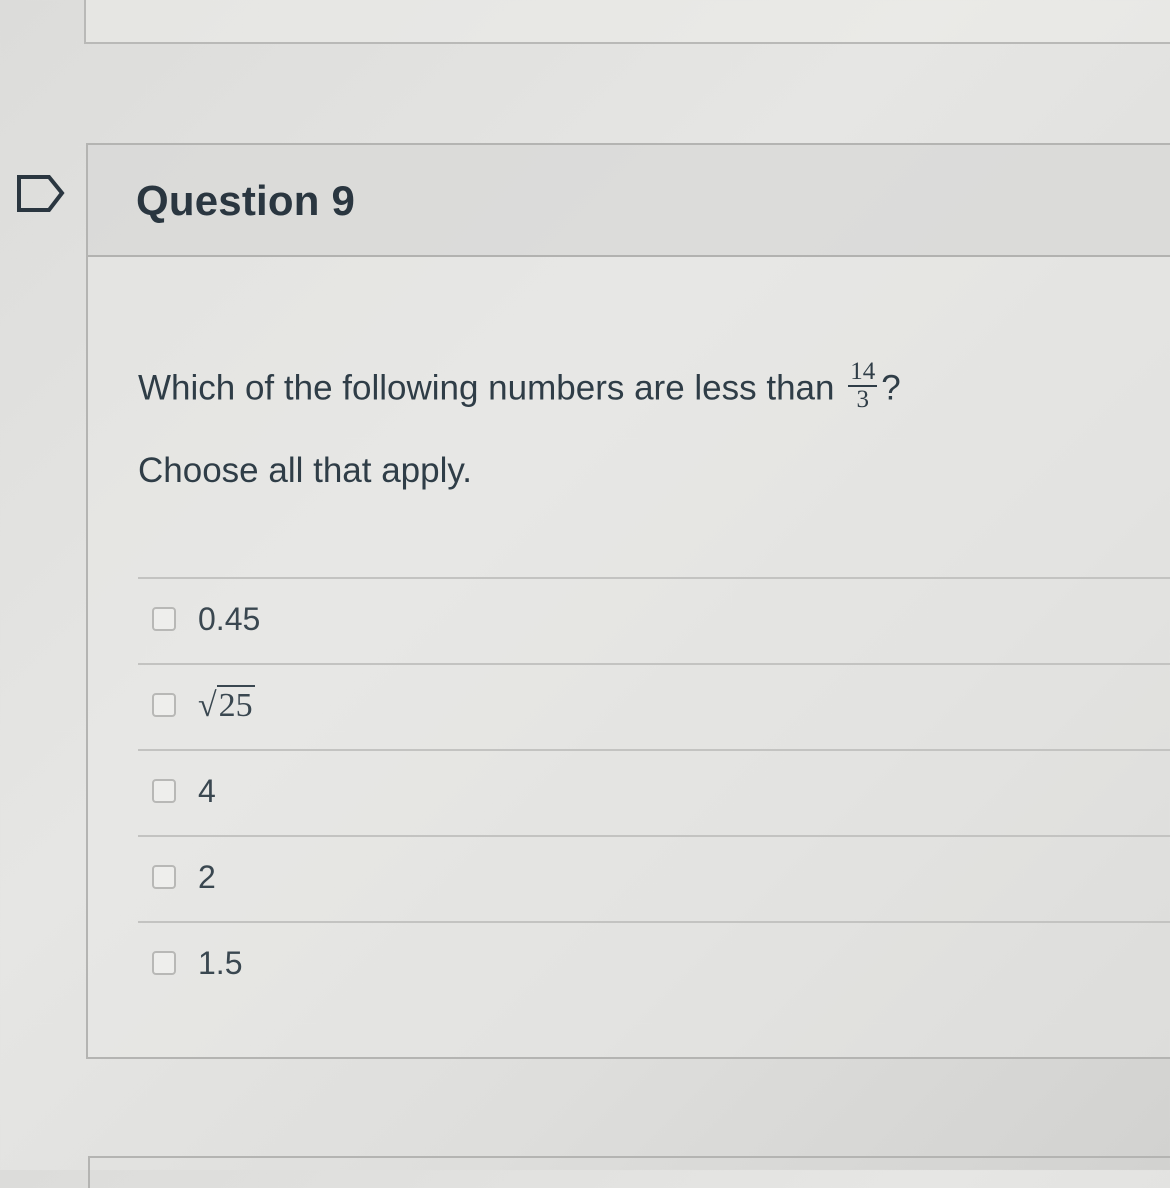  What do you see at coordinates (629, 201) in the screenshot?
I see `question-header: Question 9` at bounding box center [629, 201].